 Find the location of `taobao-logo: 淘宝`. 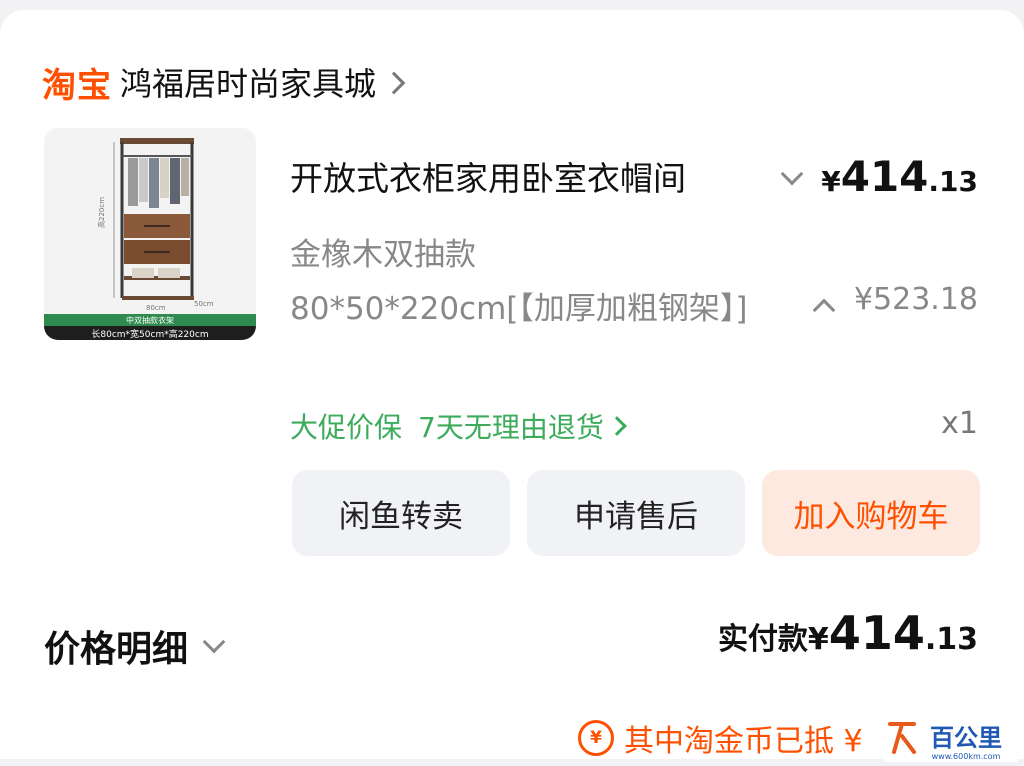

taobao-logo: 淘宝 is located at coordinates (77, 85).